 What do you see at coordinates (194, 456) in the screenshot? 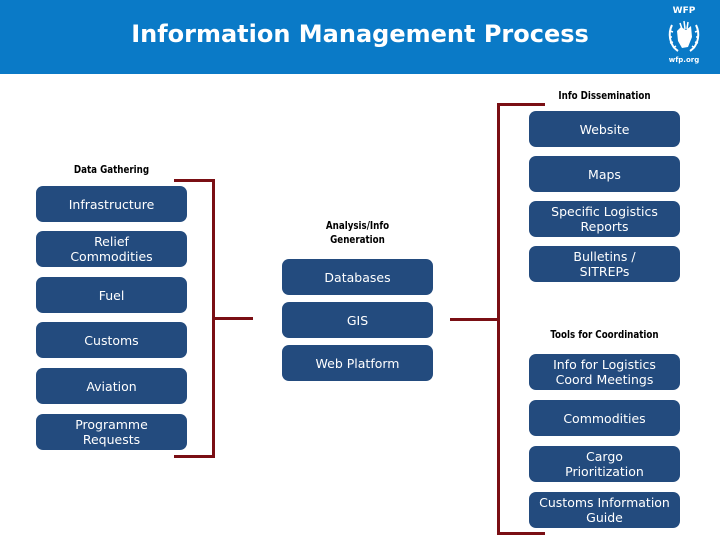
I see `left-bracket-bottom` at bounding box center [194, 456].